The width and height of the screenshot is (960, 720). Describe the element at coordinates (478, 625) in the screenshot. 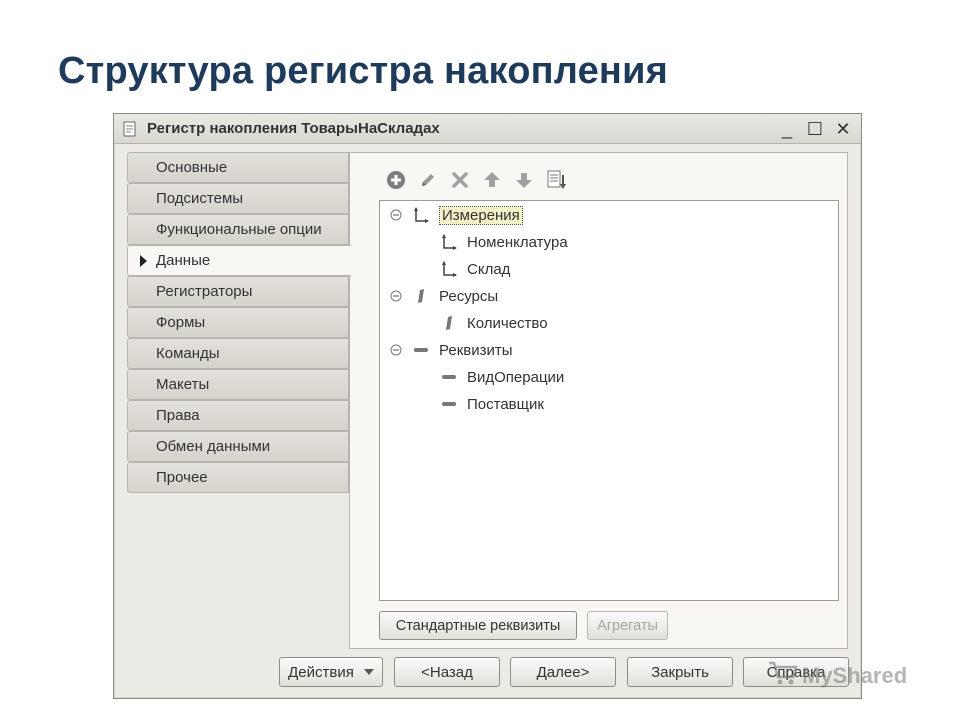

I see `standard-attributes-button: Стандартные реквизиты` at that location.